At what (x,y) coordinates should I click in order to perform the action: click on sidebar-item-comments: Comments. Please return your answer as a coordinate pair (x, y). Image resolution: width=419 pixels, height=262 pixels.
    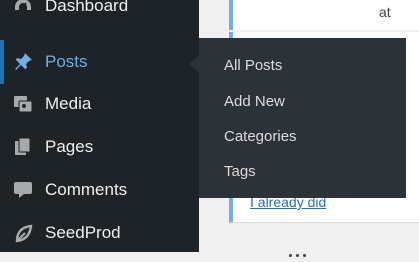
    Looking at the image, I should click on (99, 190).